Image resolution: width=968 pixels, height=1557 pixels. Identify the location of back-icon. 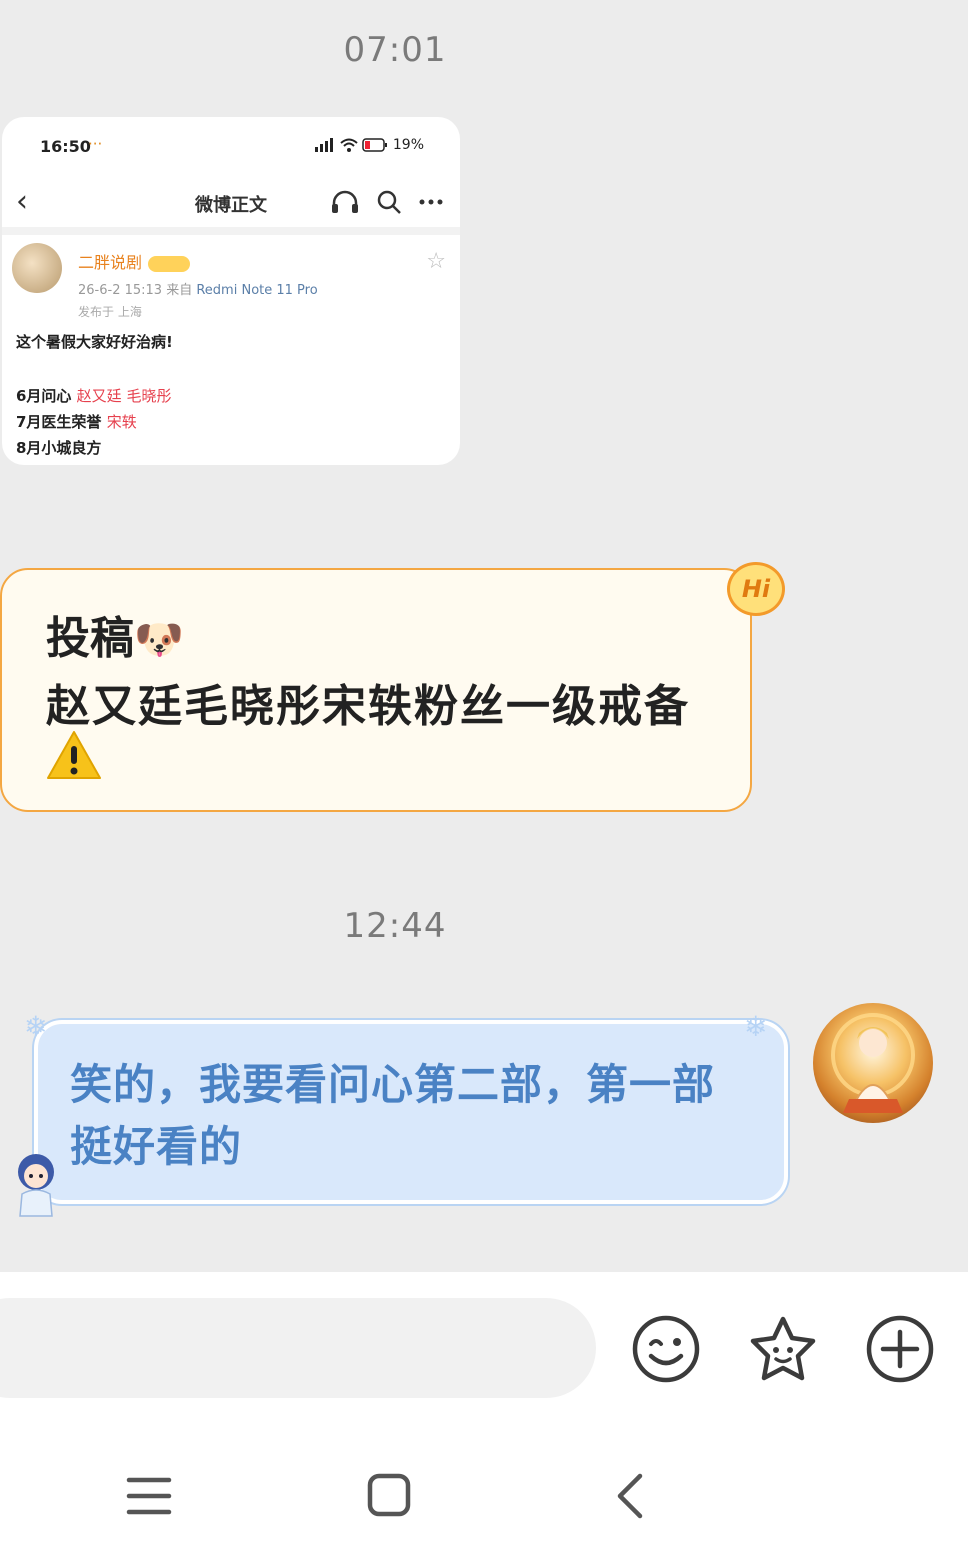
(630, 1496).